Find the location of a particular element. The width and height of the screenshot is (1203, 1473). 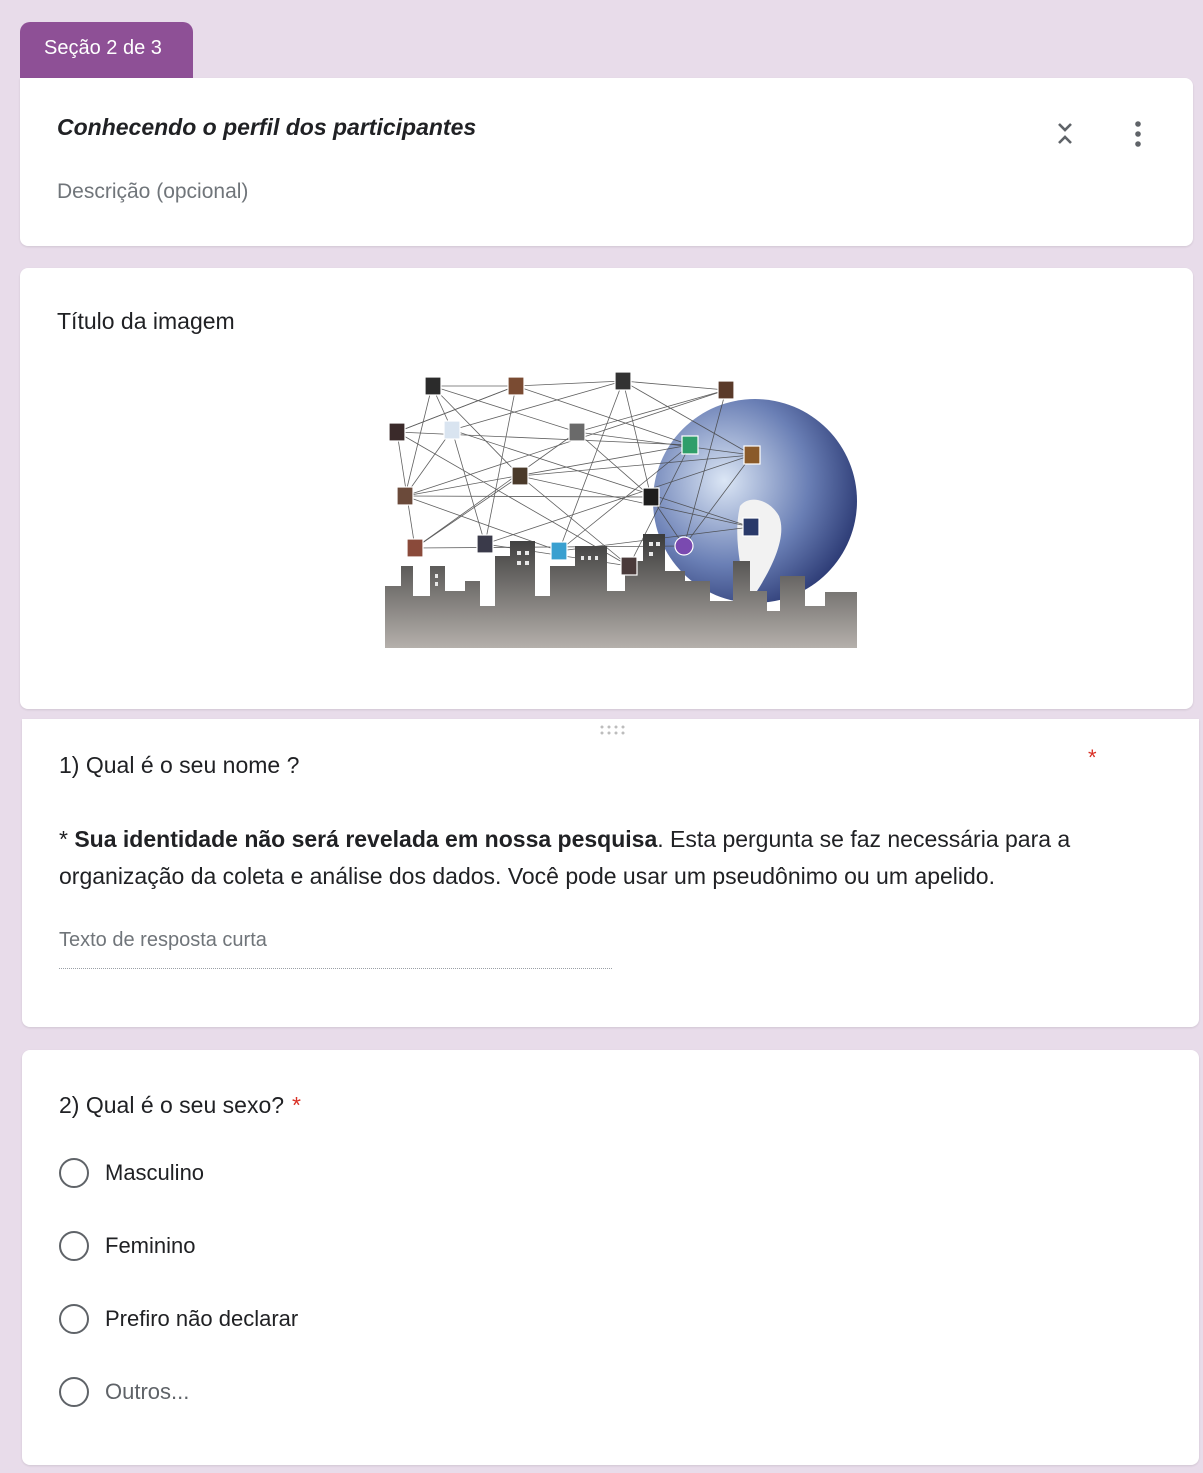

image-title: Título da imagem is located at coordinates (146, 321).